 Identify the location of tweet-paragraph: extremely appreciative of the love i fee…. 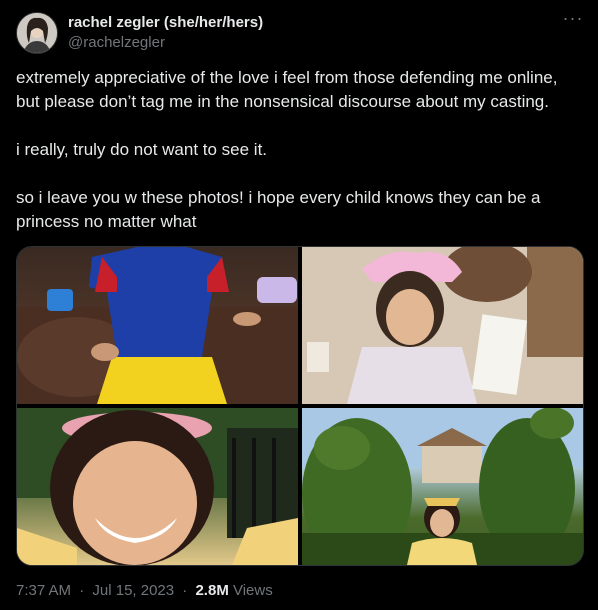
(287, 89).